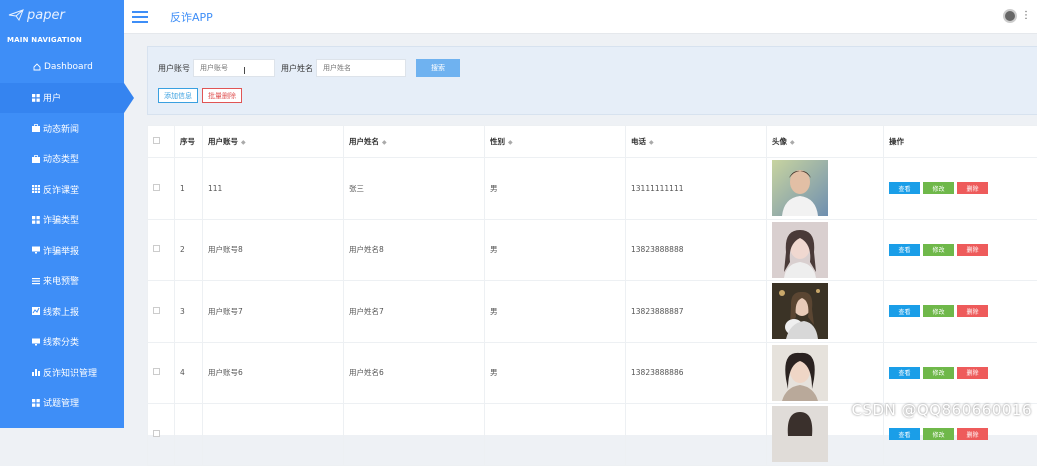  Describe the element at coordinates (361, 68) in the screenshot. I see `name-input` at that location.